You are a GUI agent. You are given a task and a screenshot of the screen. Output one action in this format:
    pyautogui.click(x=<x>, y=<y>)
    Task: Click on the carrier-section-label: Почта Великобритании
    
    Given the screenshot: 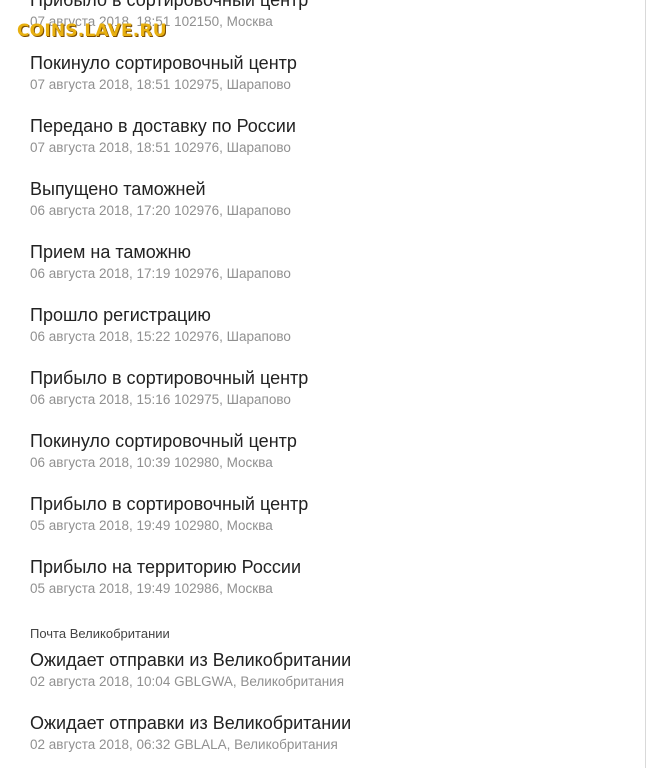 What is the action you would take?
    pyautogui.click(x=100, y=633)
    